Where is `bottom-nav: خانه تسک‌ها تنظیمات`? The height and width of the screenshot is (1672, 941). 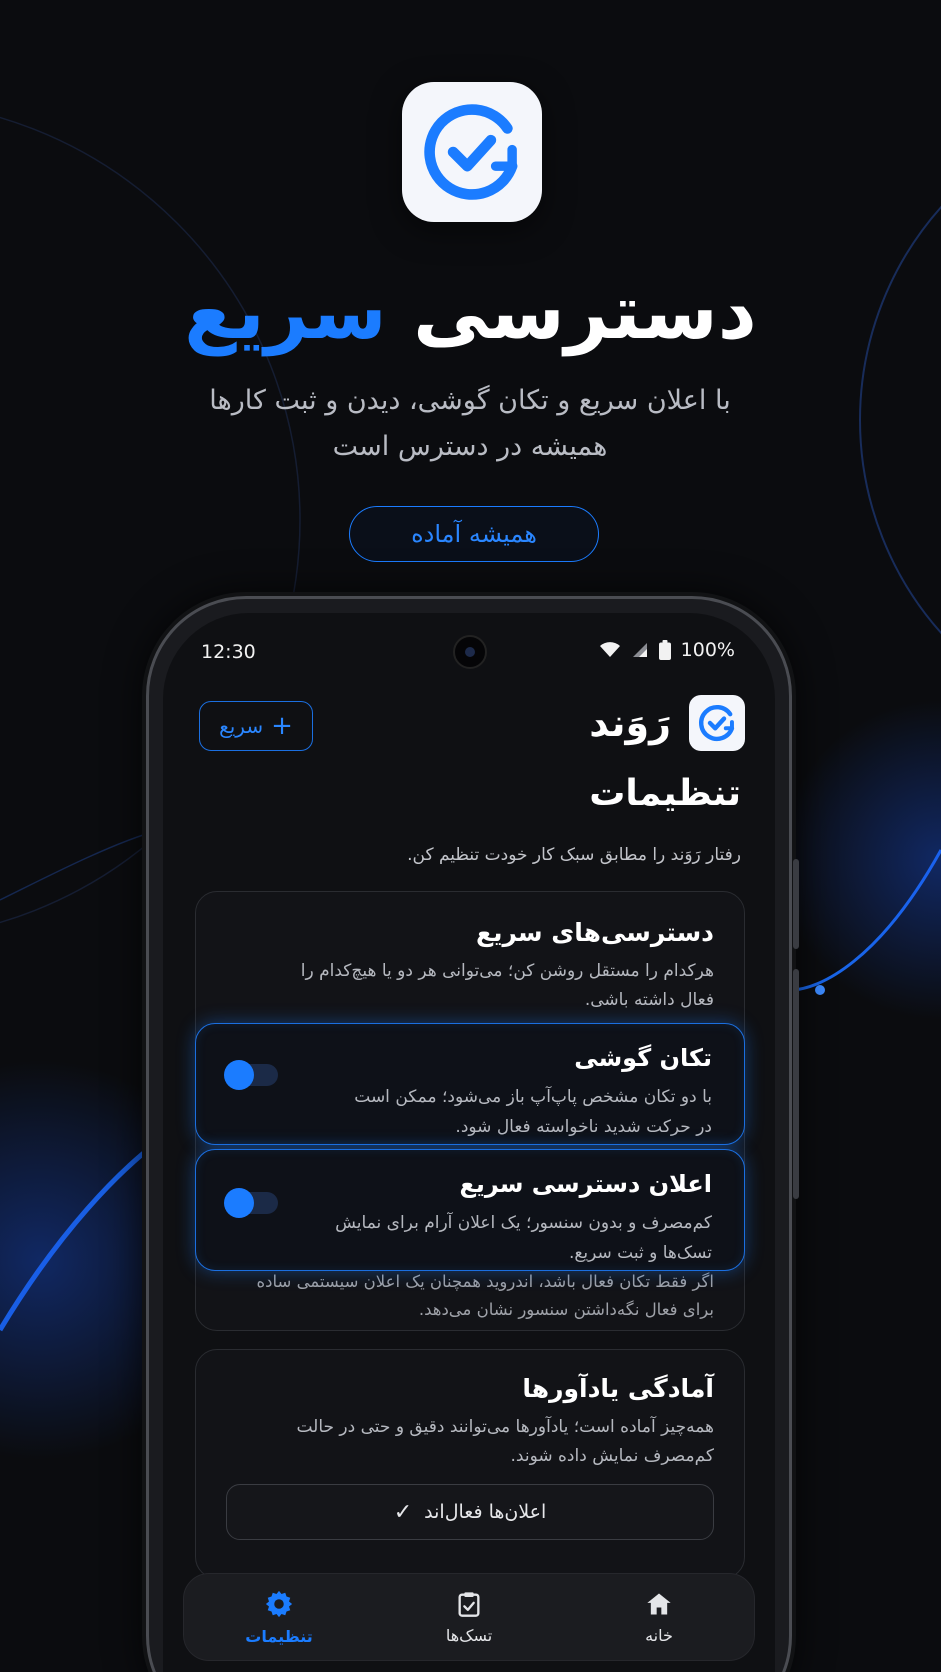 bottom-nav: خانه تسک‌ها تنظیمات is located at coordinates (469, 1617).